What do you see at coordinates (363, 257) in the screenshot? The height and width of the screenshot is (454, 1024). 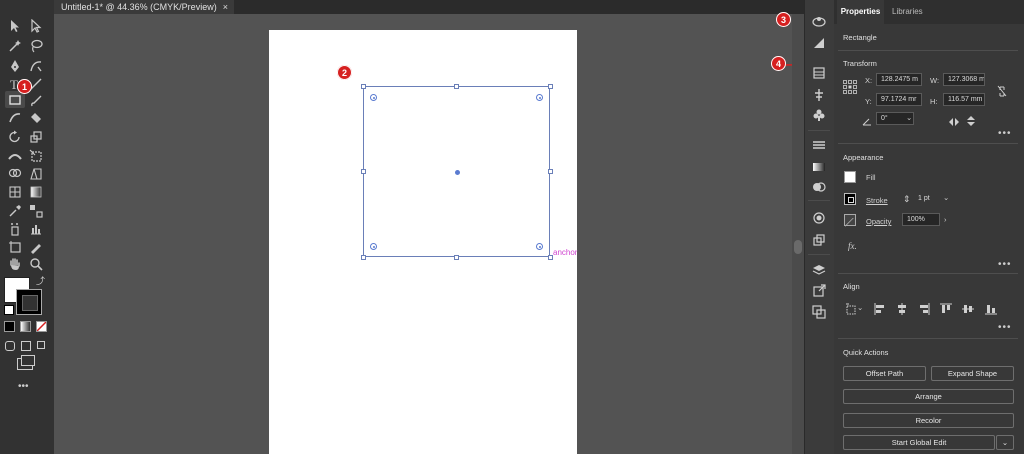 I see `handle-bottom-left` at bounding box center [363, 257].